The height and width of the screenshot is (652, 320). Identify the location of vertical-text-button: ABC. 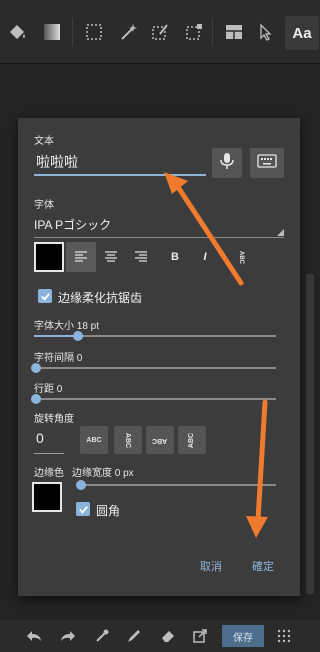
(241, 257).